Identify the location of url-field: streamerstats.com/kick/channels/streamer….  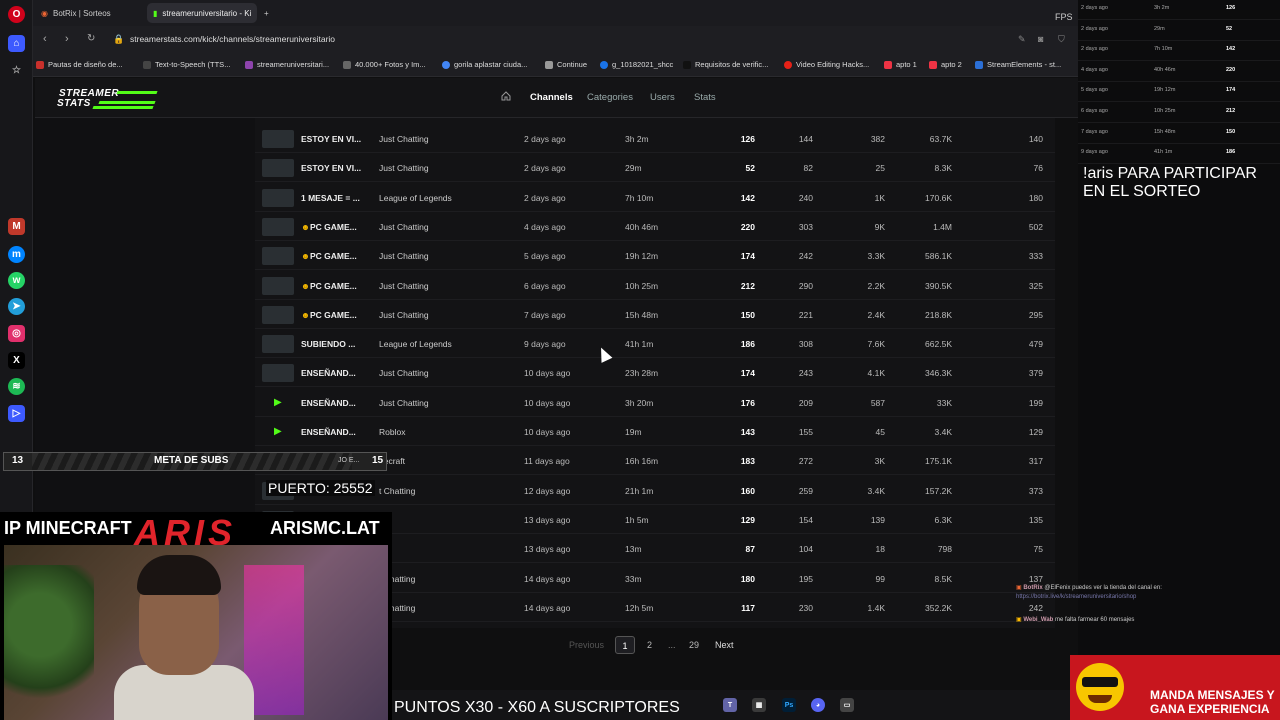
(232, 39).